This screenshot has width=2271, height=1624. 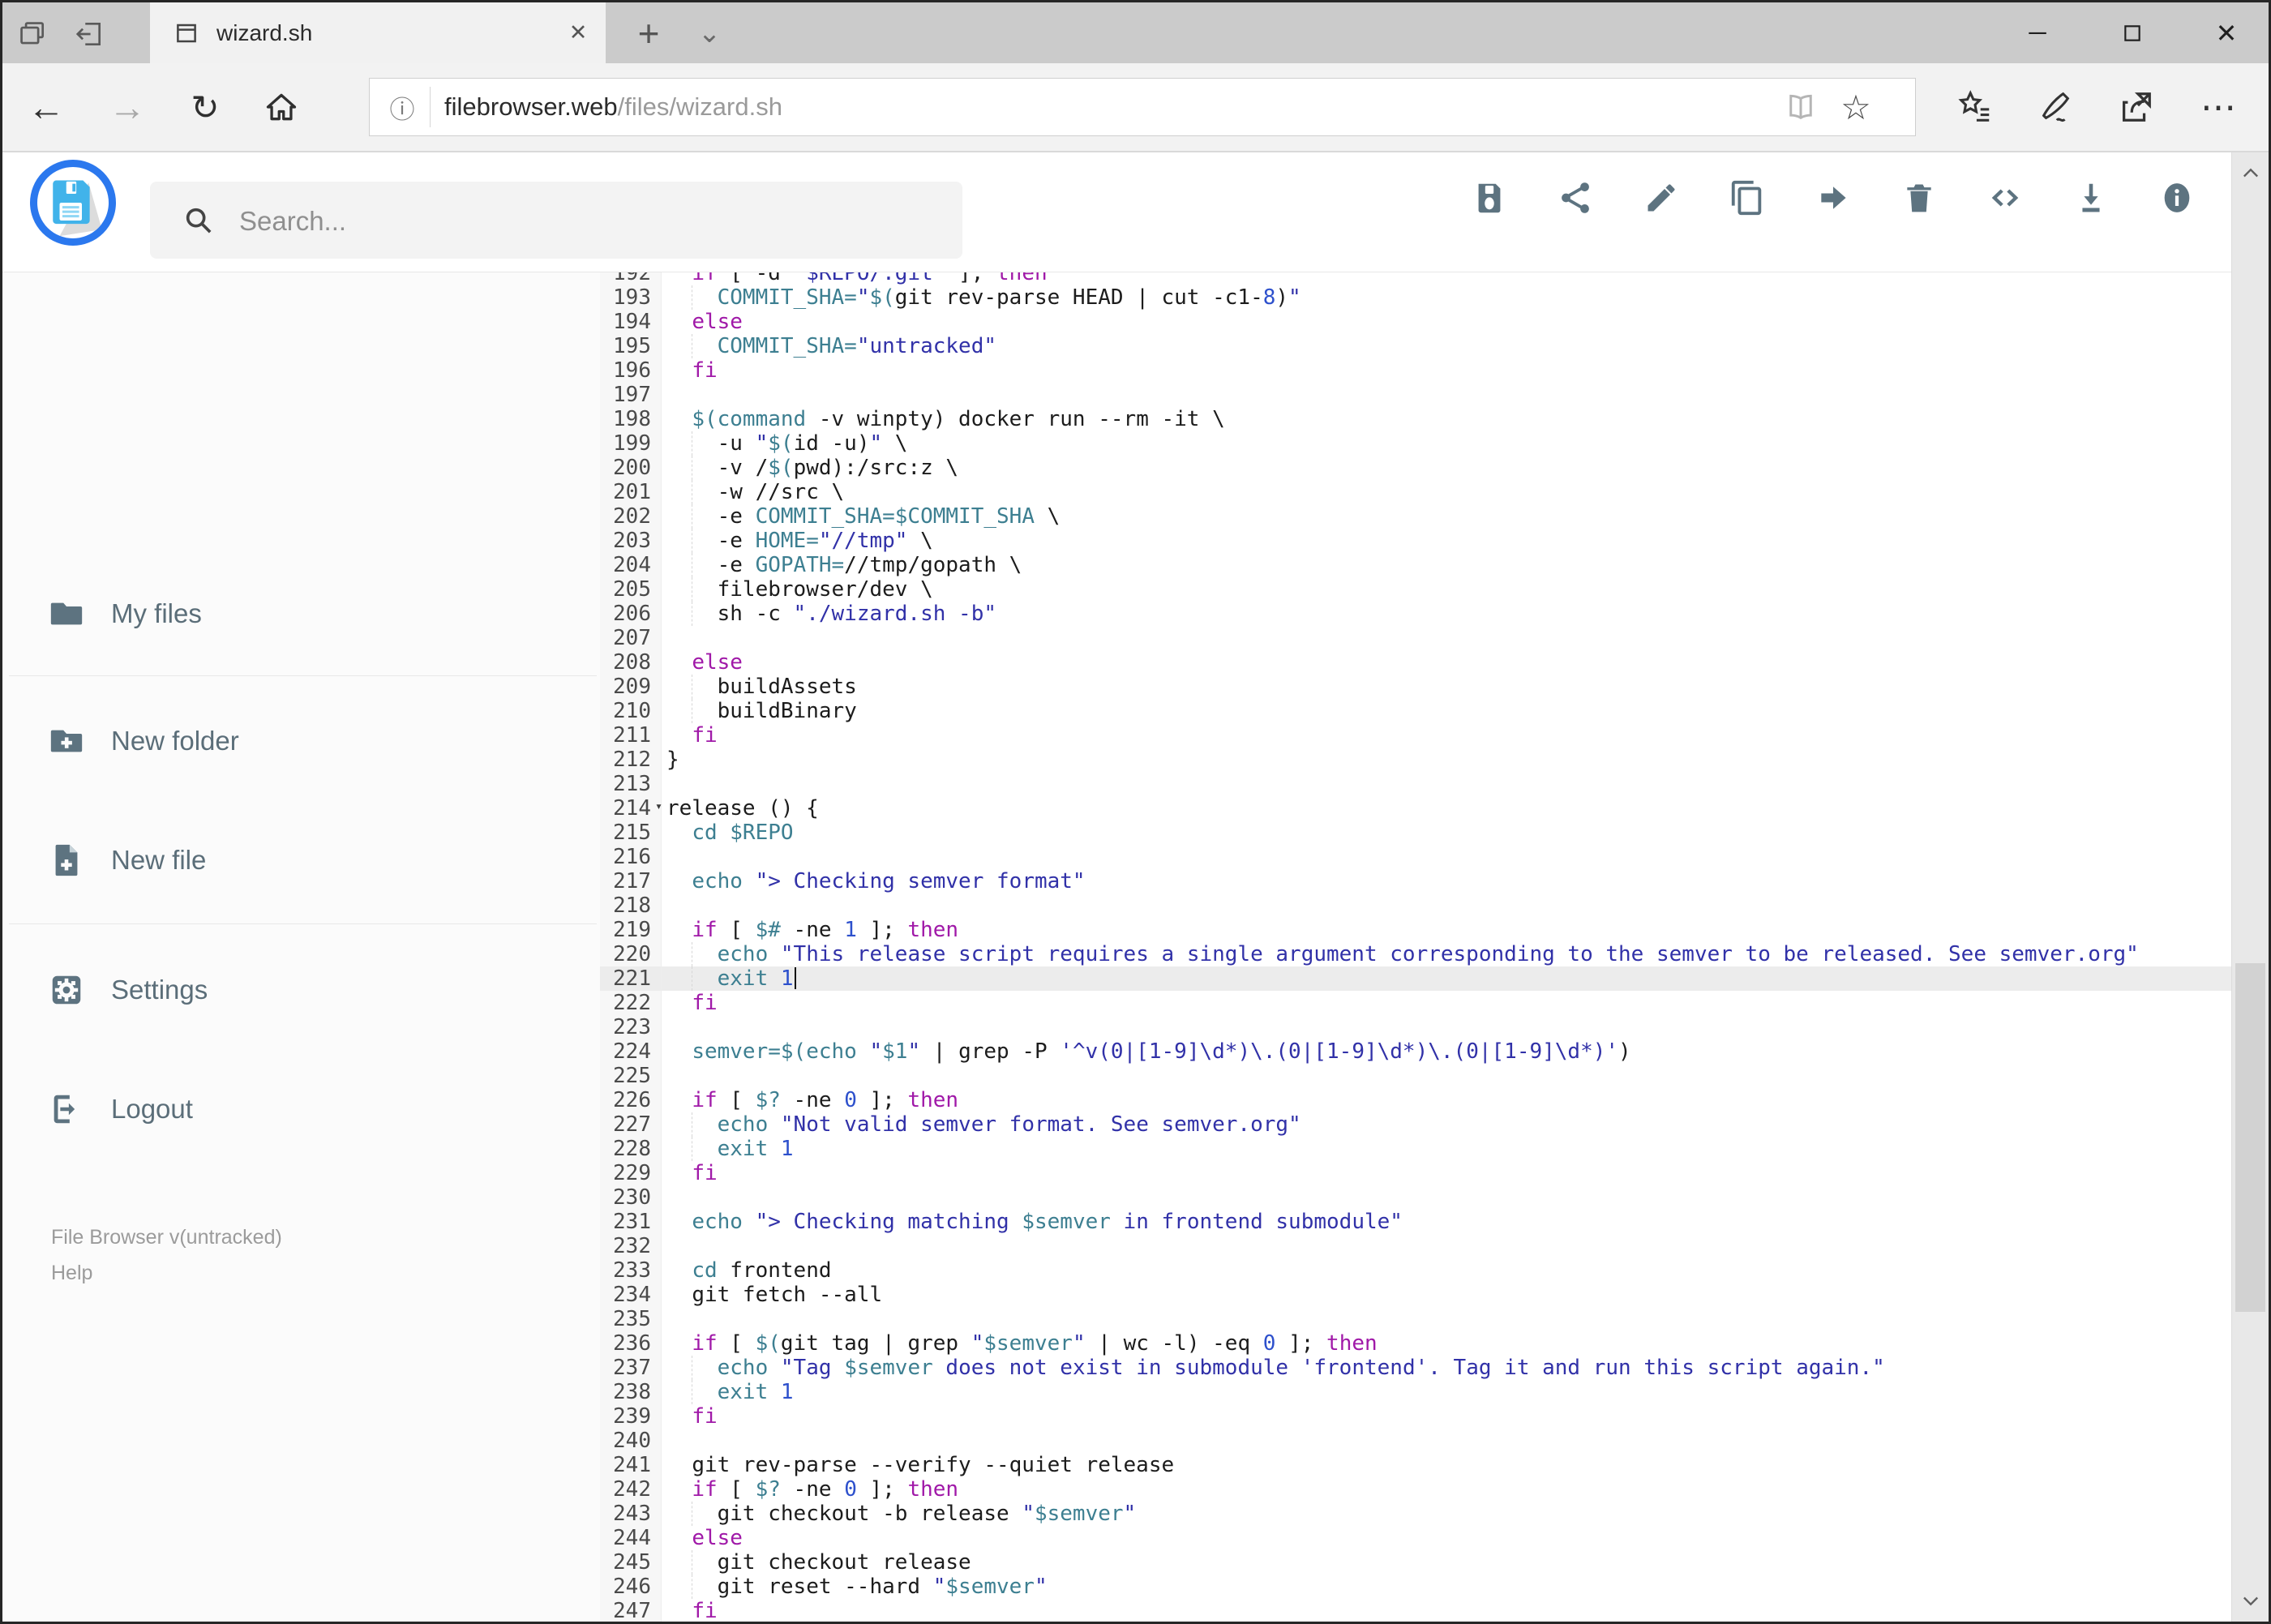 I want to click on sidebar-item-new-folder: New folder, so click(x=298, y=741).